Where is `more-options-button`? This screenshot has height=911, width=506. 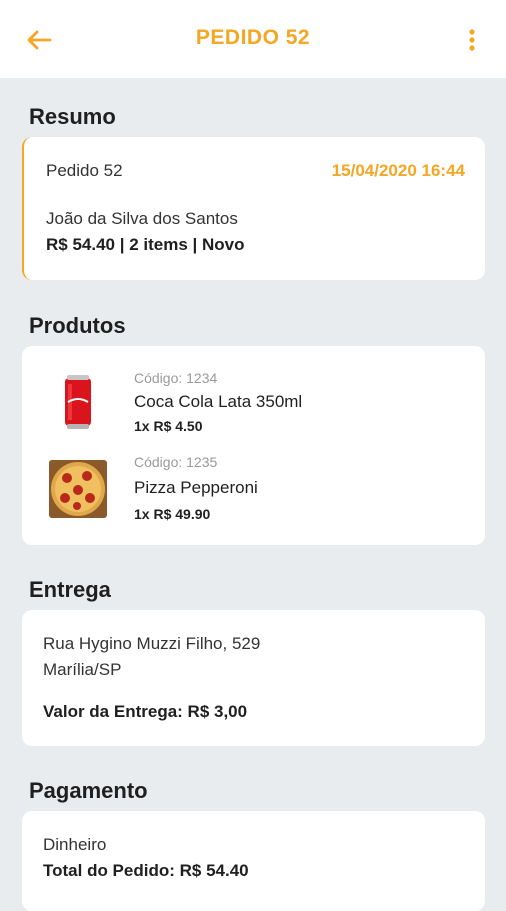 more-options-button is located at coordinates (472, 40).